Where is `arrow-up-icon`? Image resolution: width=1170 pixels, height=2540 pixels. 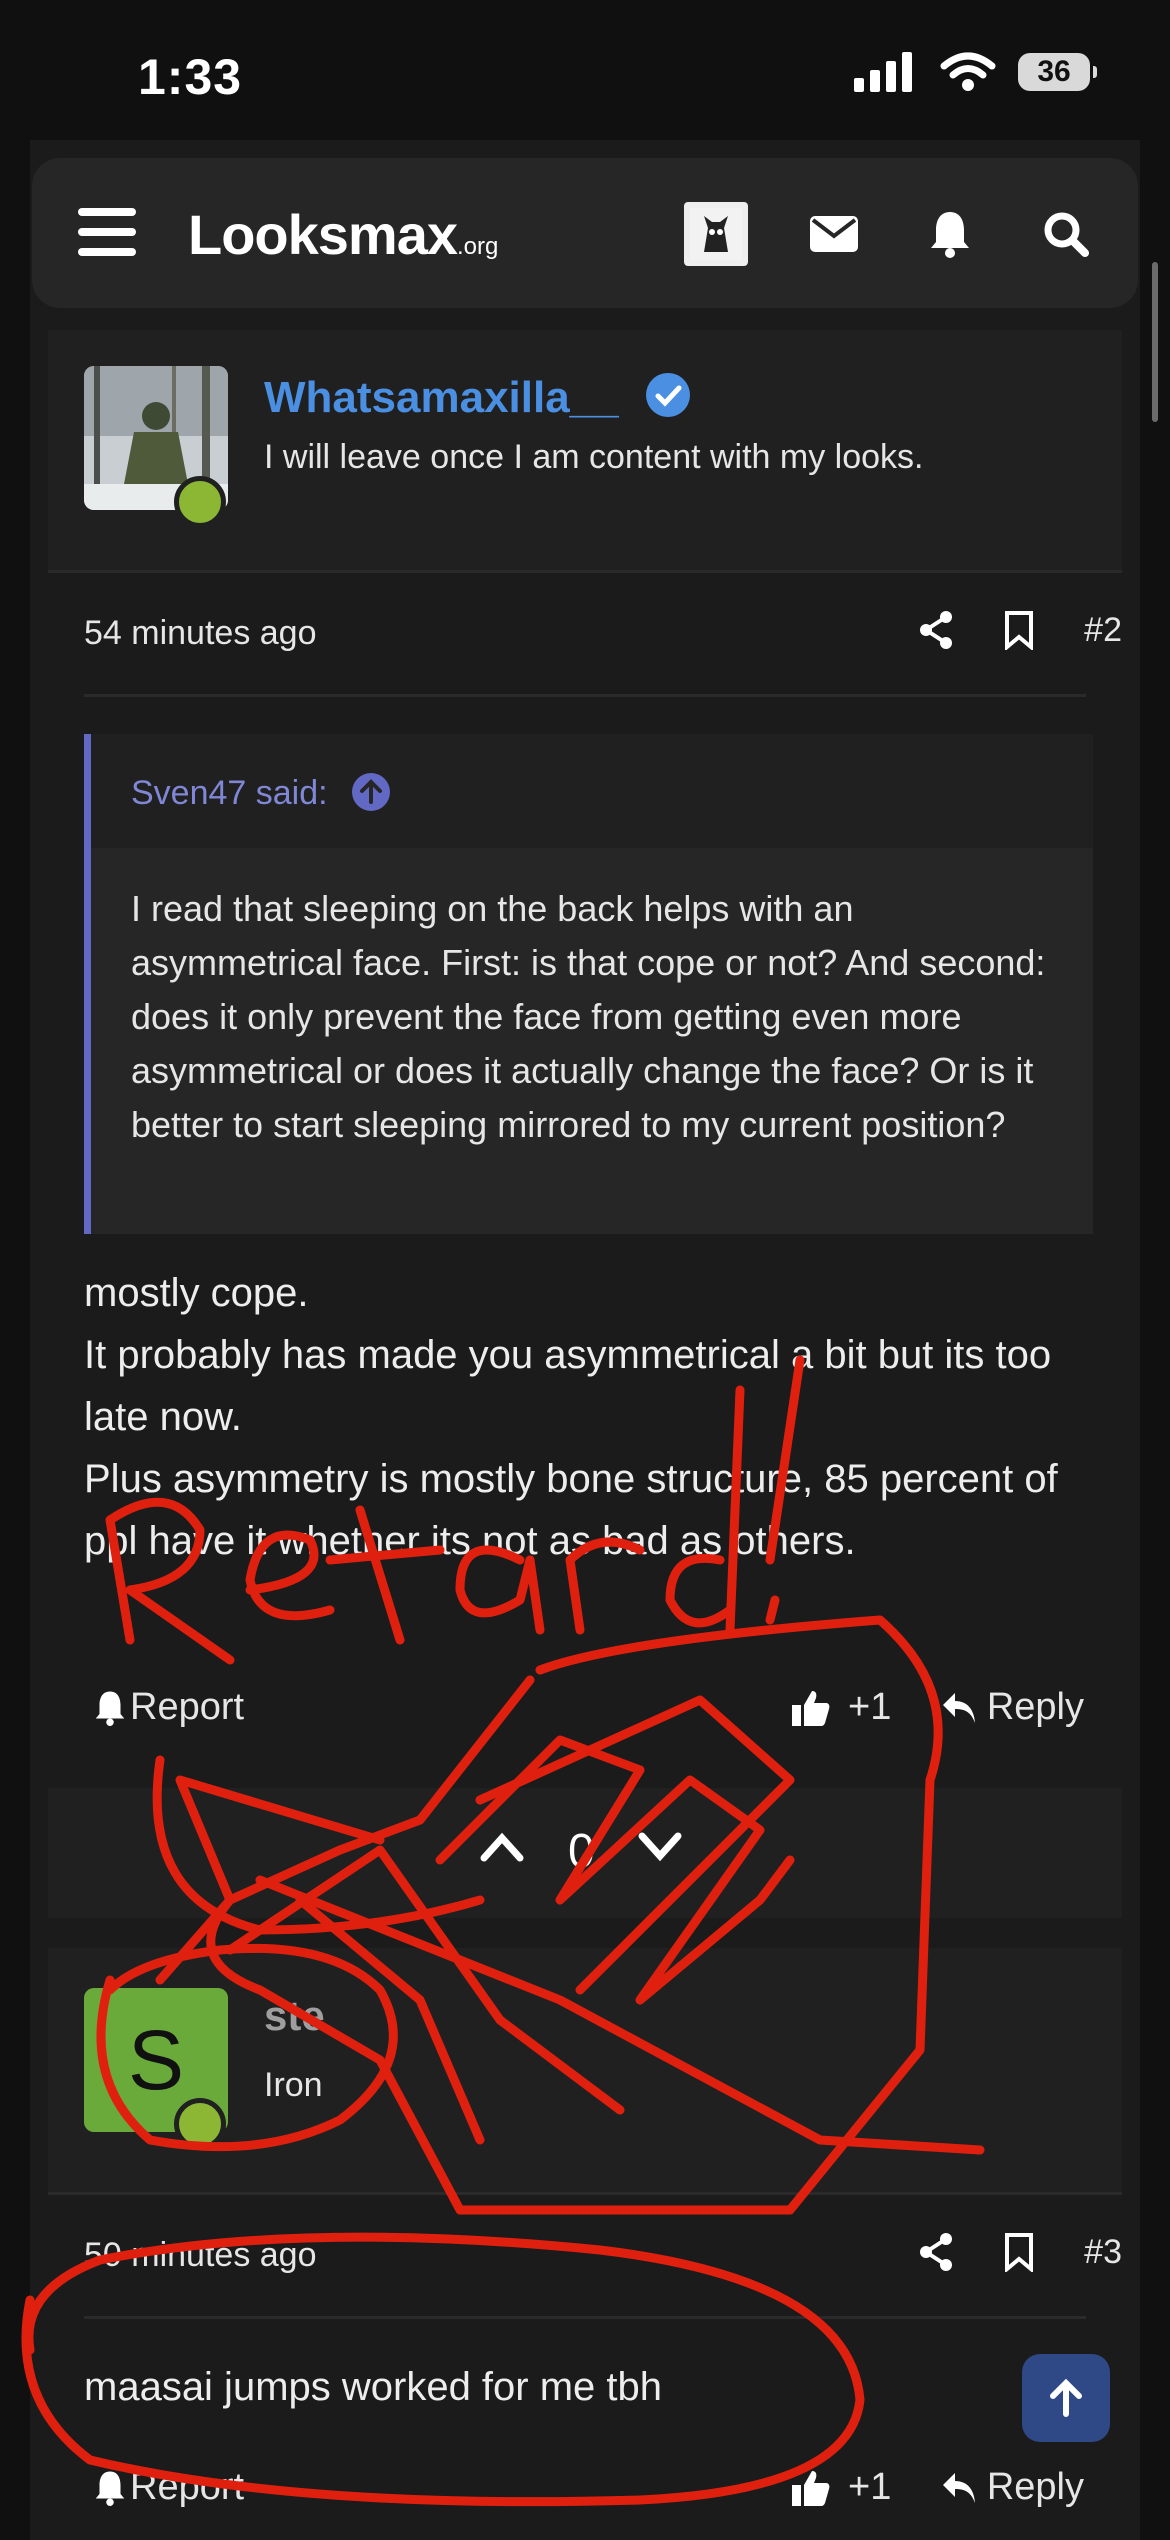
arrow-up-icon is located at coordinates (1066, 2397).